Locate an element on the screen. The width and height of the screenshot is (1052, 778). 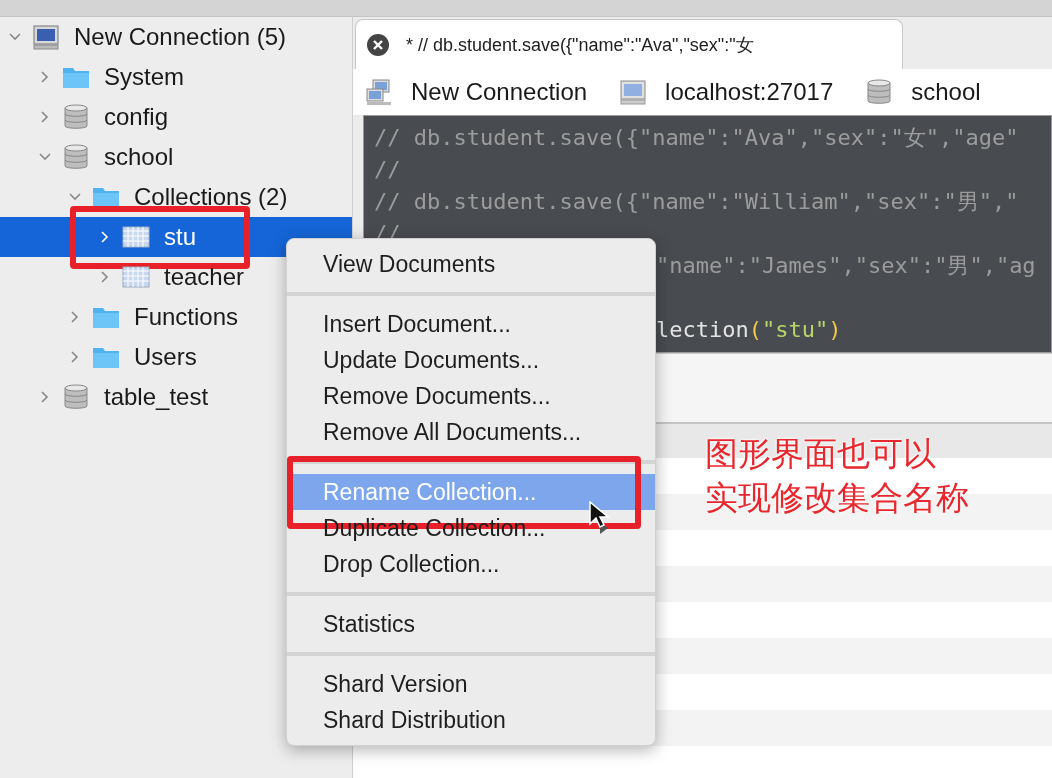
tree-item: config is located at coordinates (176, 117).